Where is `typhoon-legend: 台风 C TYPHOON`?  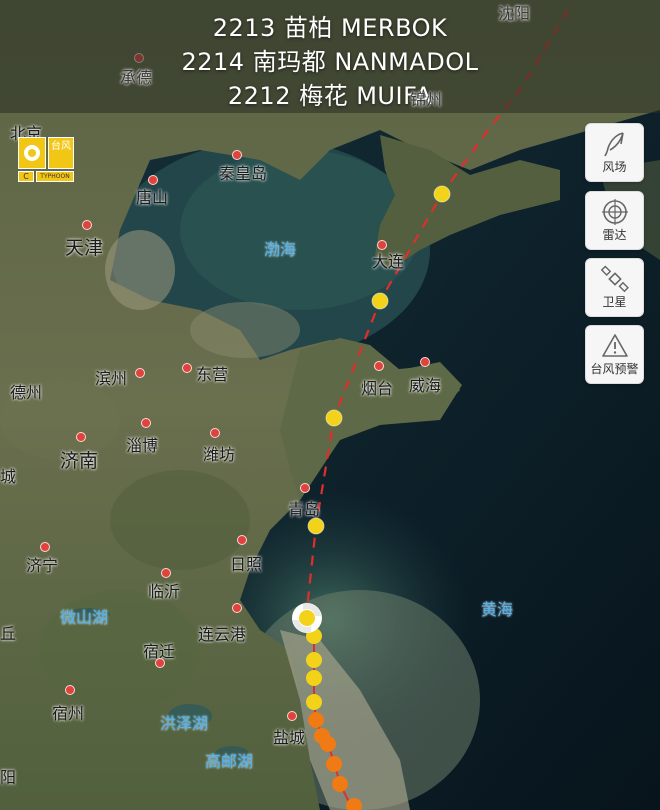 typhoon-legend: 台风 C TYPHOON is located at coordinates (46, 160).